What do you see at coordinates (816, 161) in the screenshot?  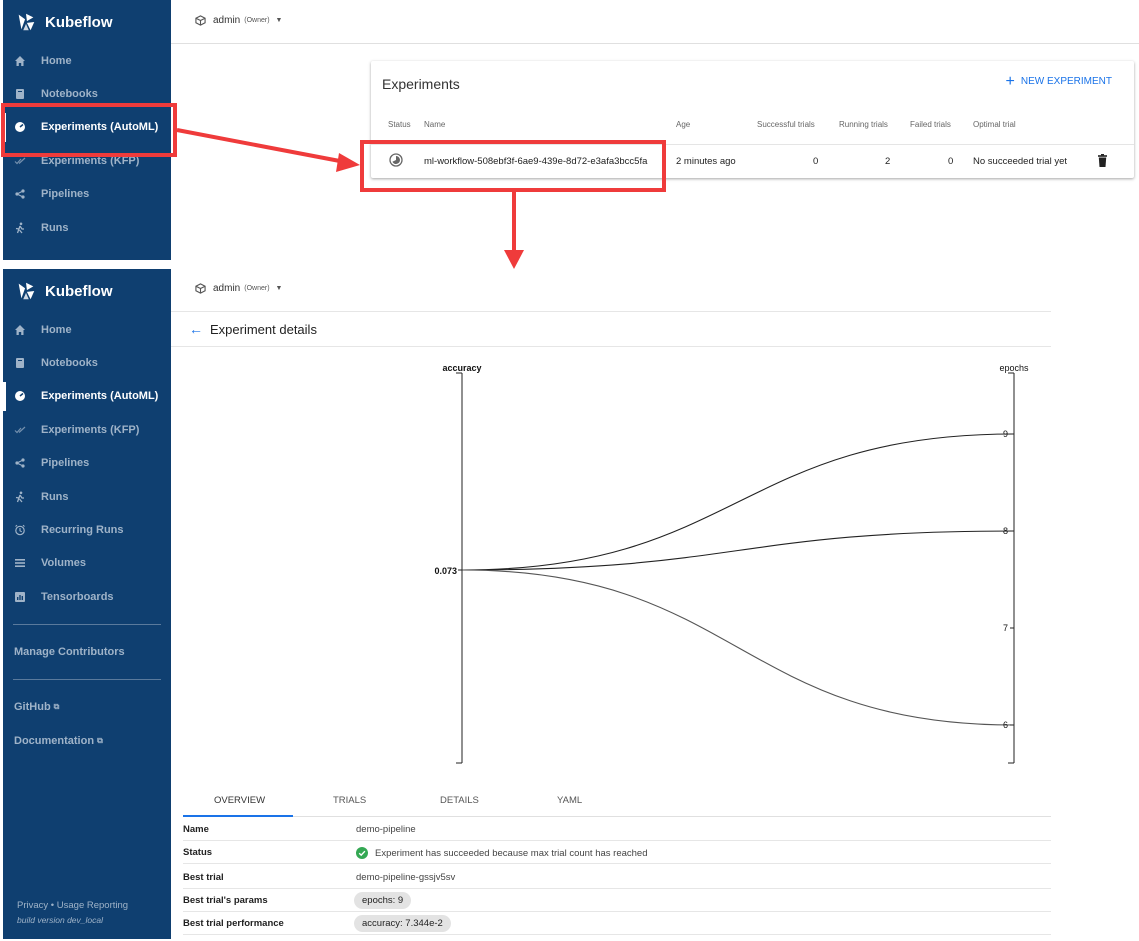 I see `successful-trials-count: 0` at bounding box center [816, 161].